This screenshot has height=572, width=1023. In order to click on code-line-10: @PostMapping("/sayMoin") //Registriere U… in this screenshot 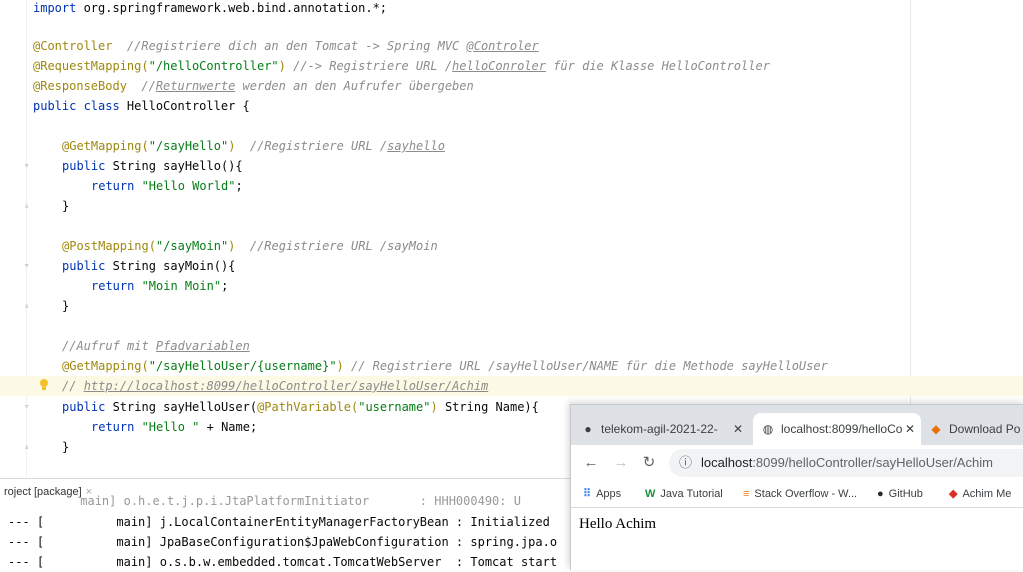, I will do `click(250, 246)`.